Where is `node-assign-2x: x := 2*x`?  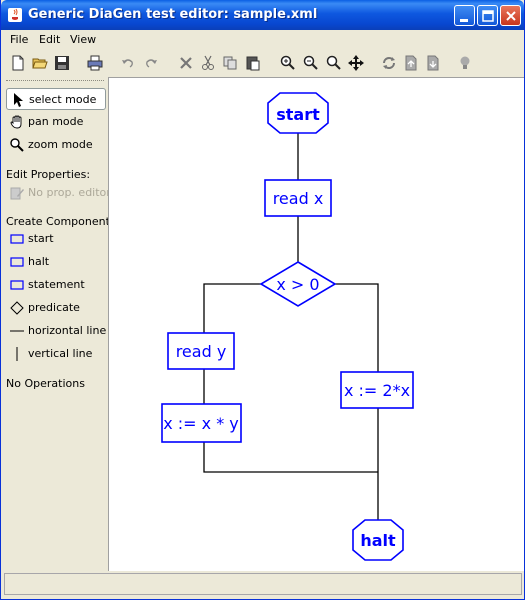
node-assign-2x: x := 2*x is located at coordinates (377, 390).